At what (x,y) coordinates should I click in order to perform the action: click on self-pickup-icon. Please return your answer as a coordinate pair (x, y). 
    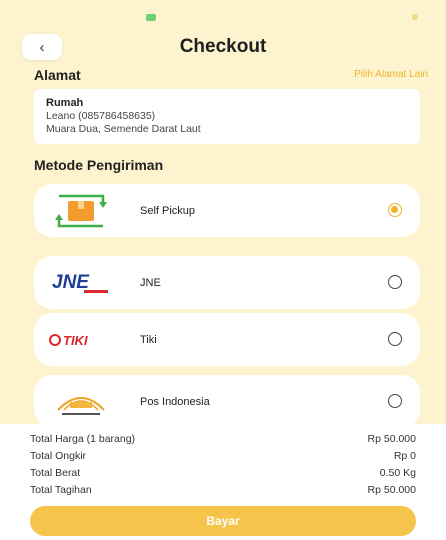
    Looking at the image, I should click on (81, 211).